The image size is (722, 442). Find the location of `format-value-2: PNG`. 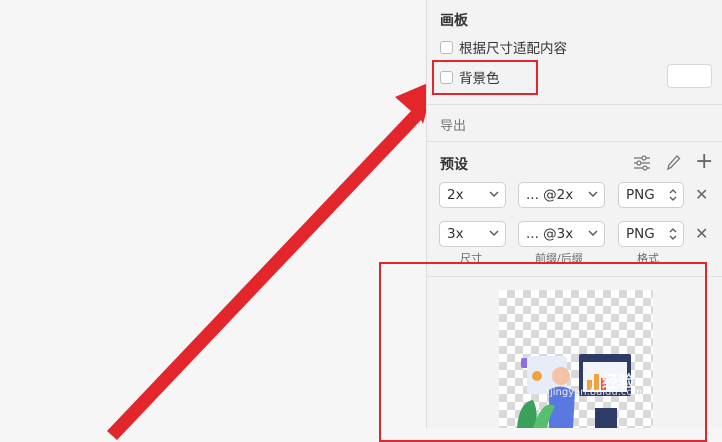

format-value-2: PNG is located at coordinates (640, 234).